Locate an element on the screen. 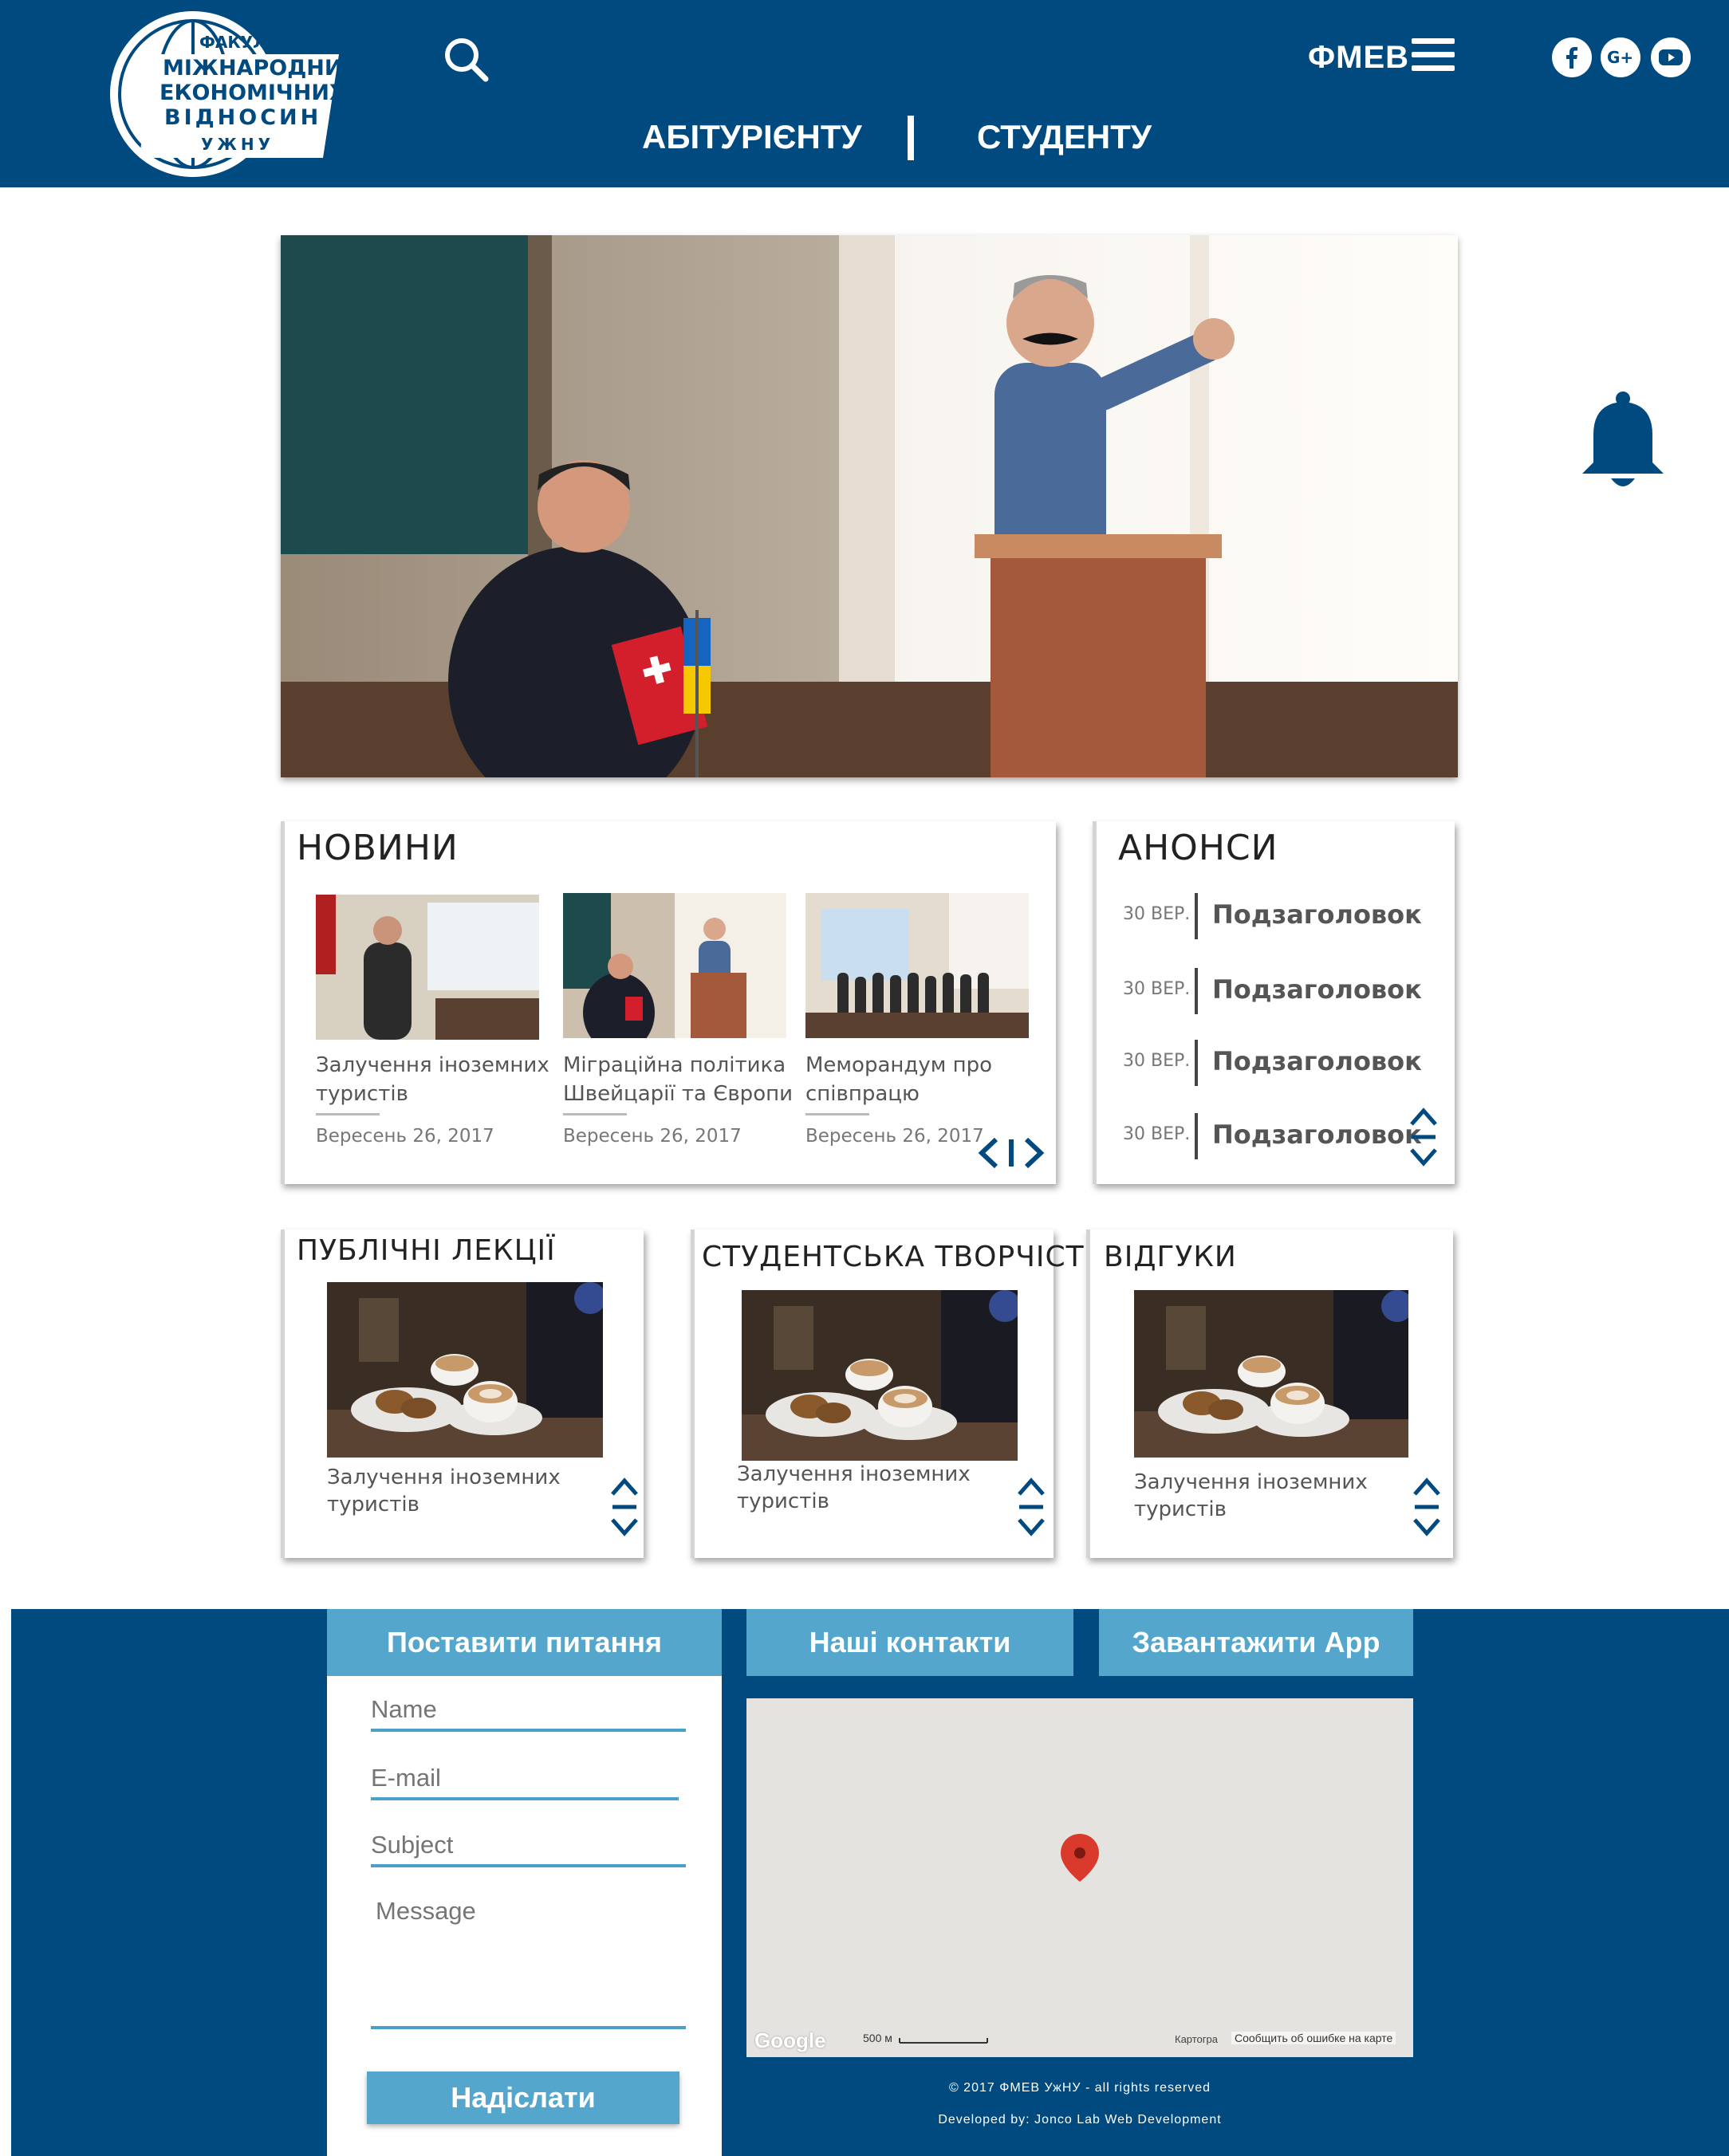 The image size is (1729, 2156). name-field is located at coordinates (528, 1714).